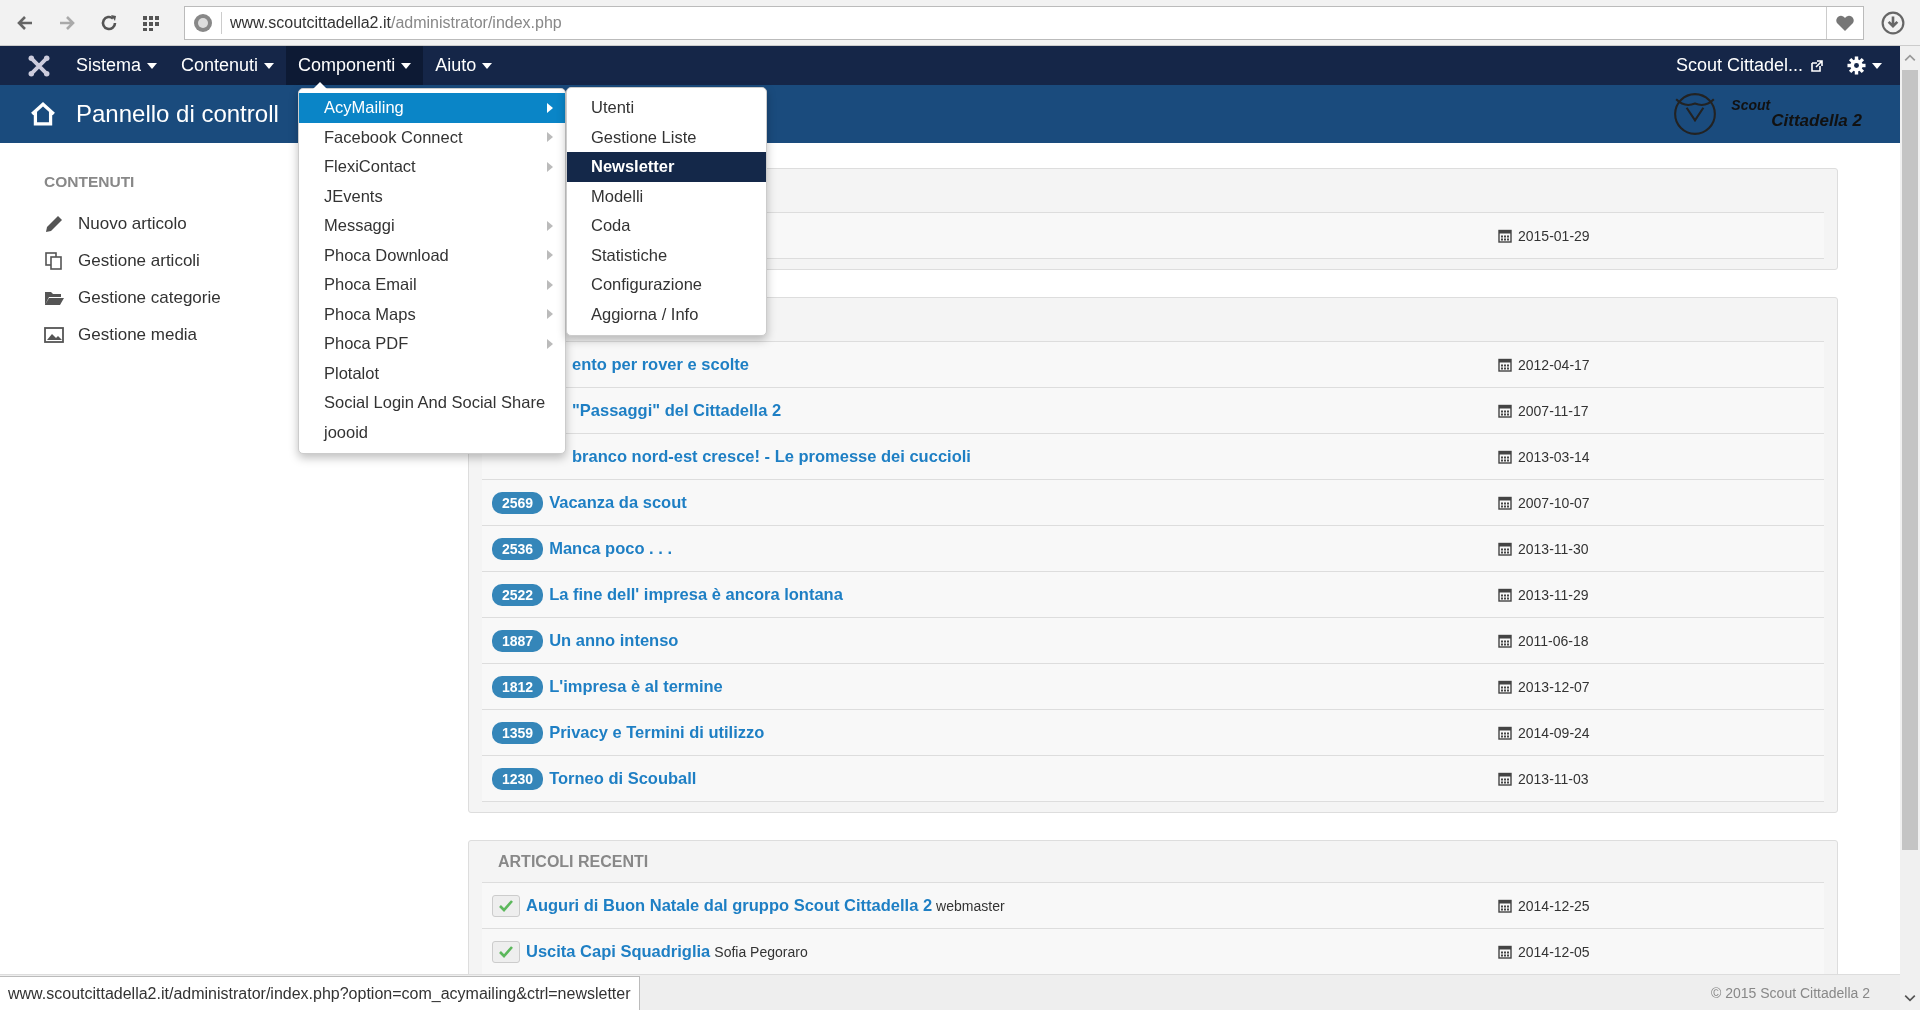 The height and width of the screenshot is (1010, 1920). I want to click on article-link: Manca poco . . ., so click(610, 548).